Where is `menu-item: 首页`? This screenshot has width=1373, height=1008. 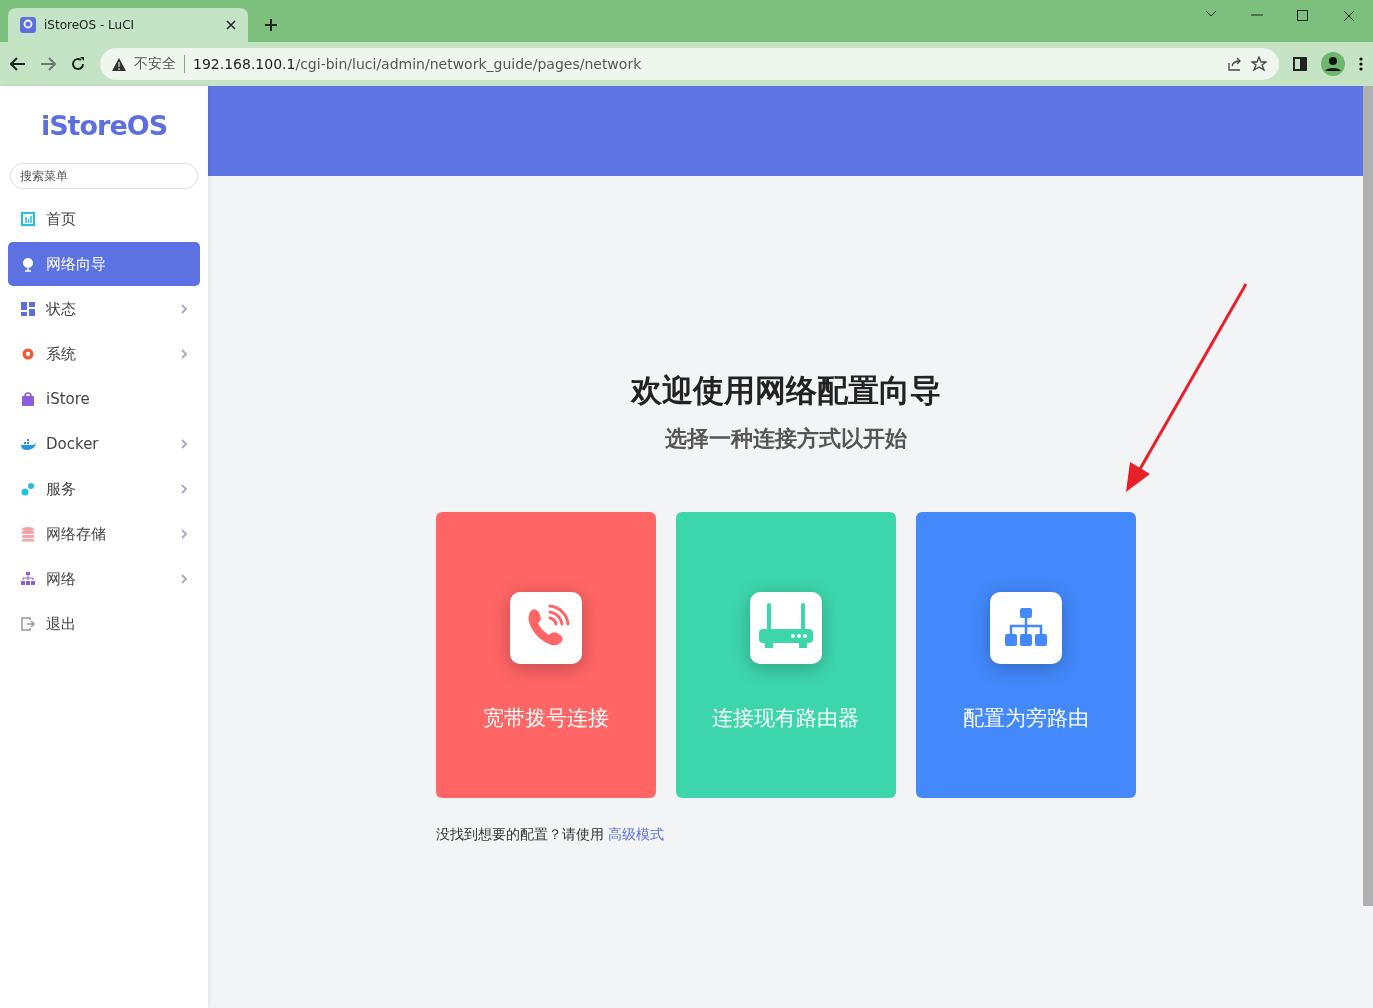 menu-item: 首页 is located at coordinates (104, 219).